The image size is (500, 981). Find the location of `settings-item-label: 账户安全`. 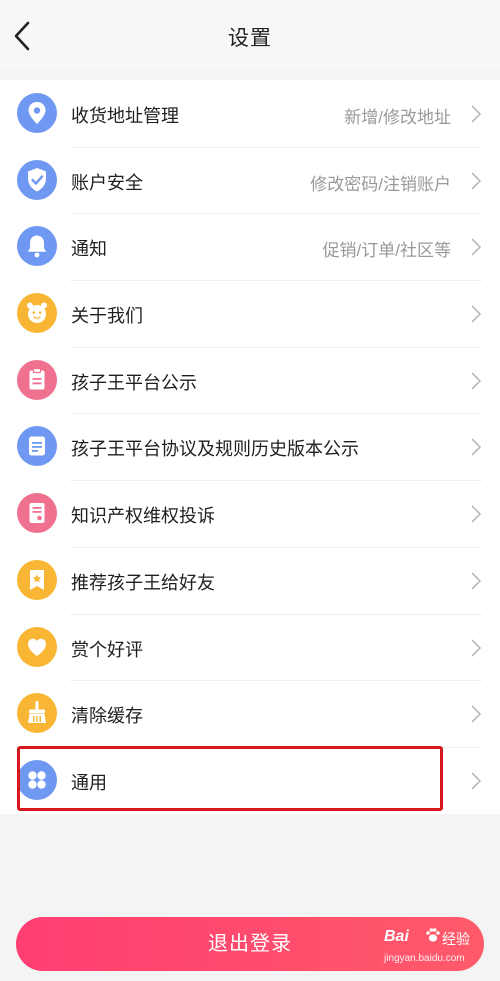

settings-item-label: 账户安全 is located at coordinates (107, 182).